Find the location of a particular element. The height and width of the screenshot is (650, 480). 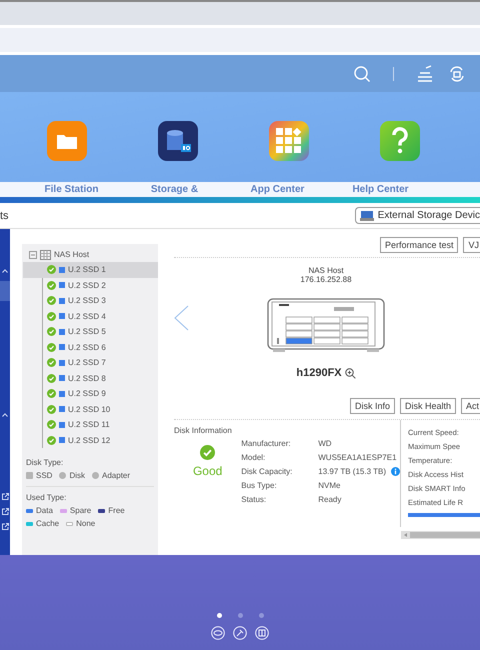

legend-label: Disk is located at coordinates (77, 475).